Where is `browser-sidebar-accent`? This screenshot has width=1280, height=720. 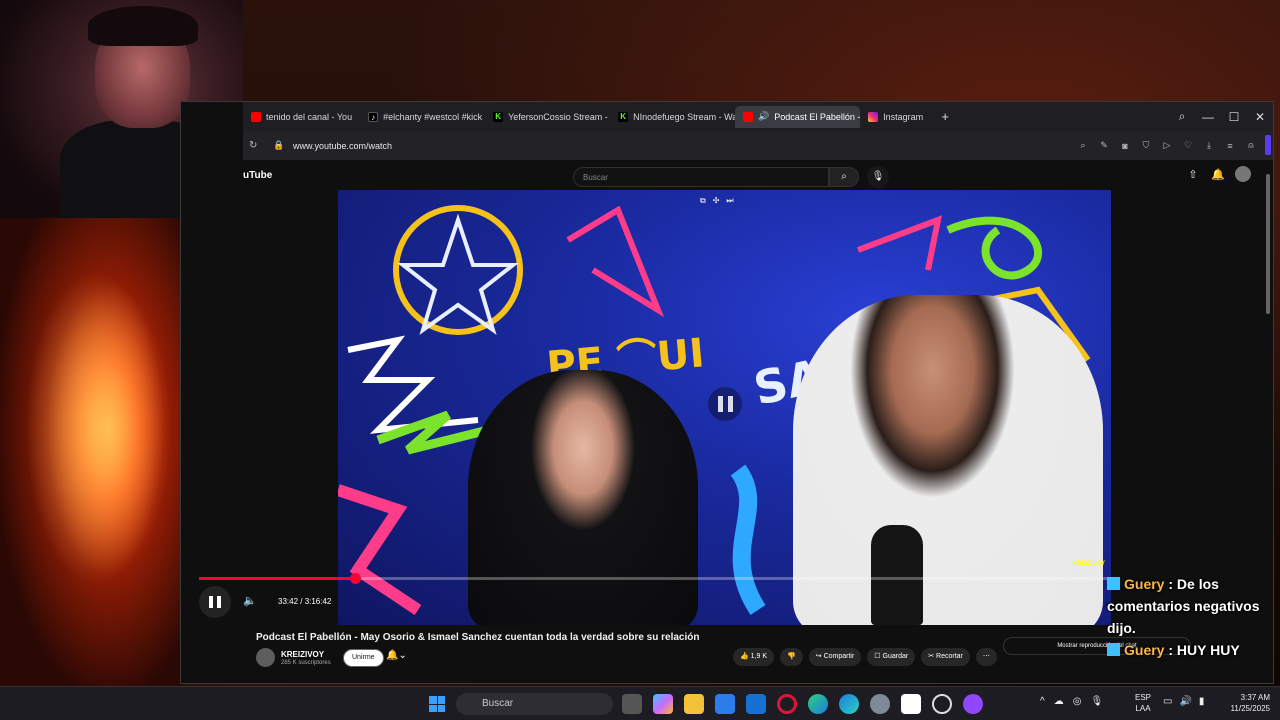 browser-sidebar-accent is located at coordinates (1268, 145).